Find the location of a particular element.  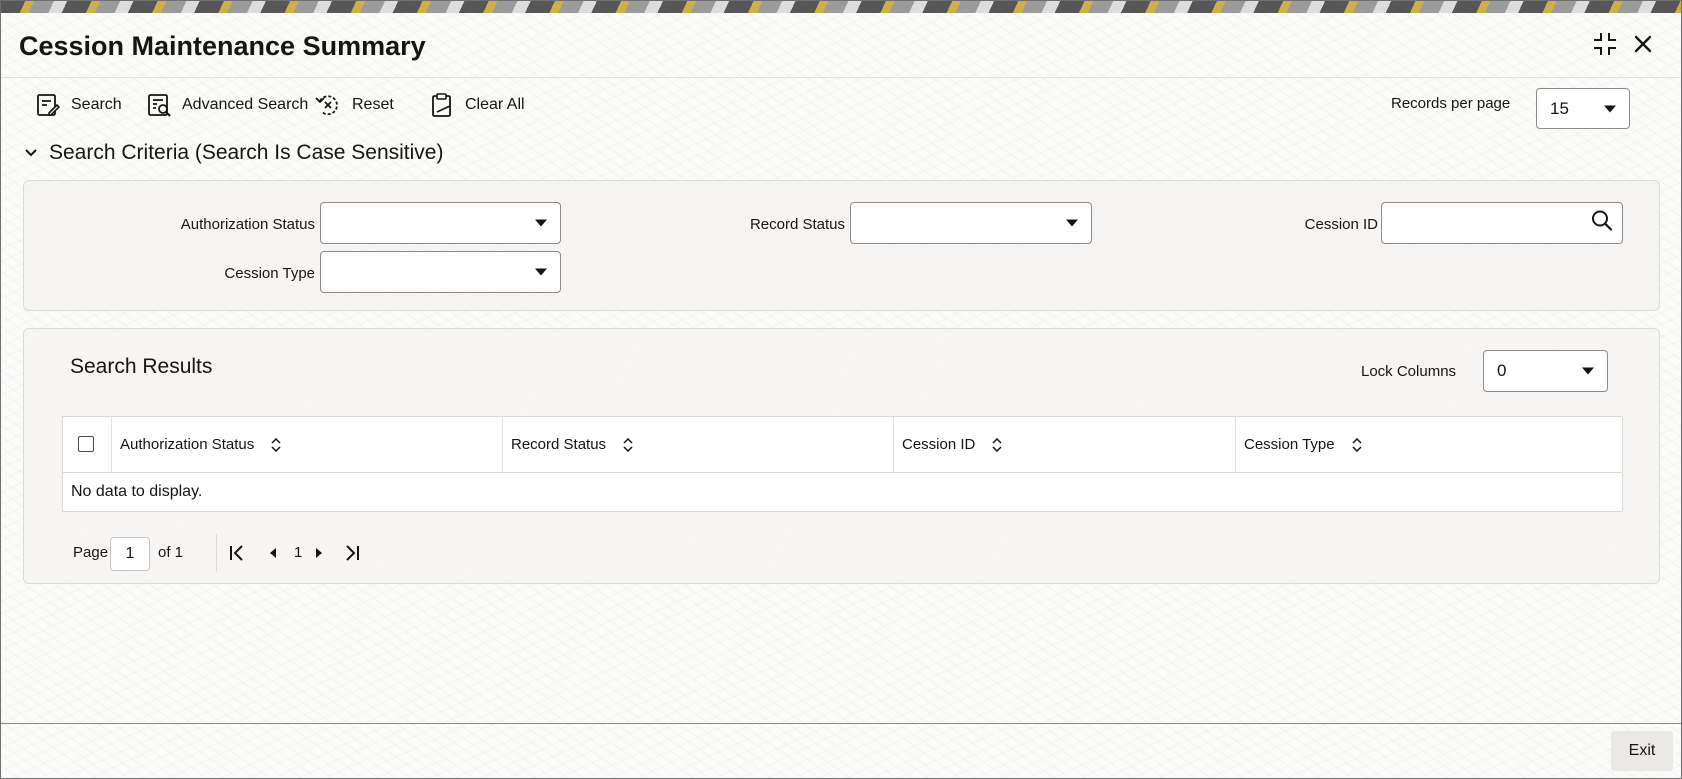

decorative-header-strip is located at coordinates (841, 7).